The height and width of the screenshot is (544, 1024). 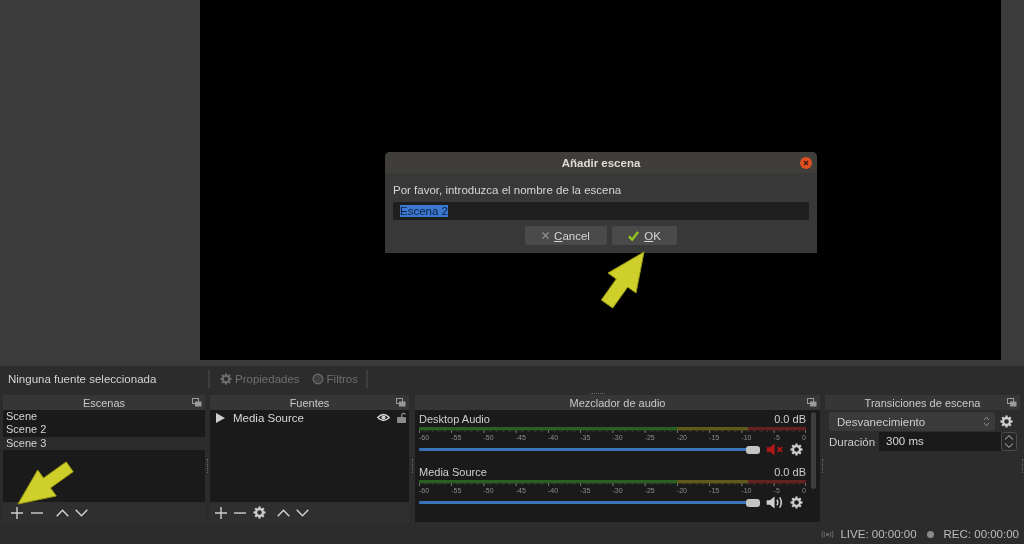 What do you see at coordinates (309, 402) in the screenshot?
I see `dock-title: Fuentes` at bounding box center [309, 402].